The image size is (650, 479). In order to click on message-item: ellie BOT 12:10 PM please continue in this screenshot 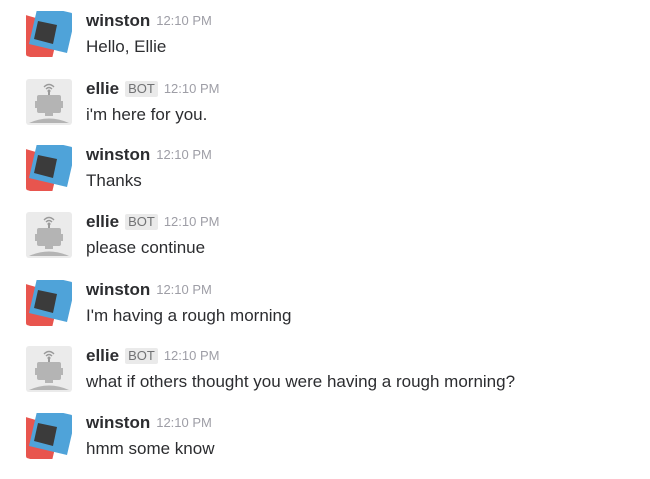, I will do `click(326, 237)`.